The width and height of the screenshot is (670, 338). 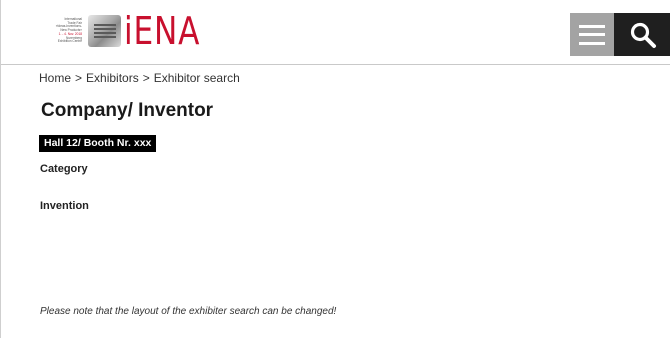 I want to click on search-button, so click(x=642, y=34).